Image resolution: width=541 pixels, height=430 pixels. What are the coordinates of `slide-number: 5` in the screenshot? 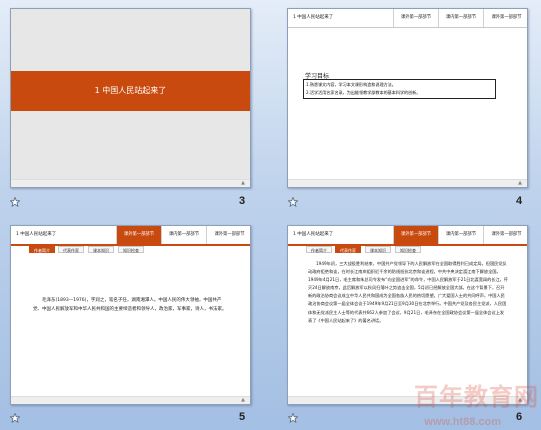 It's located at (242, 417).